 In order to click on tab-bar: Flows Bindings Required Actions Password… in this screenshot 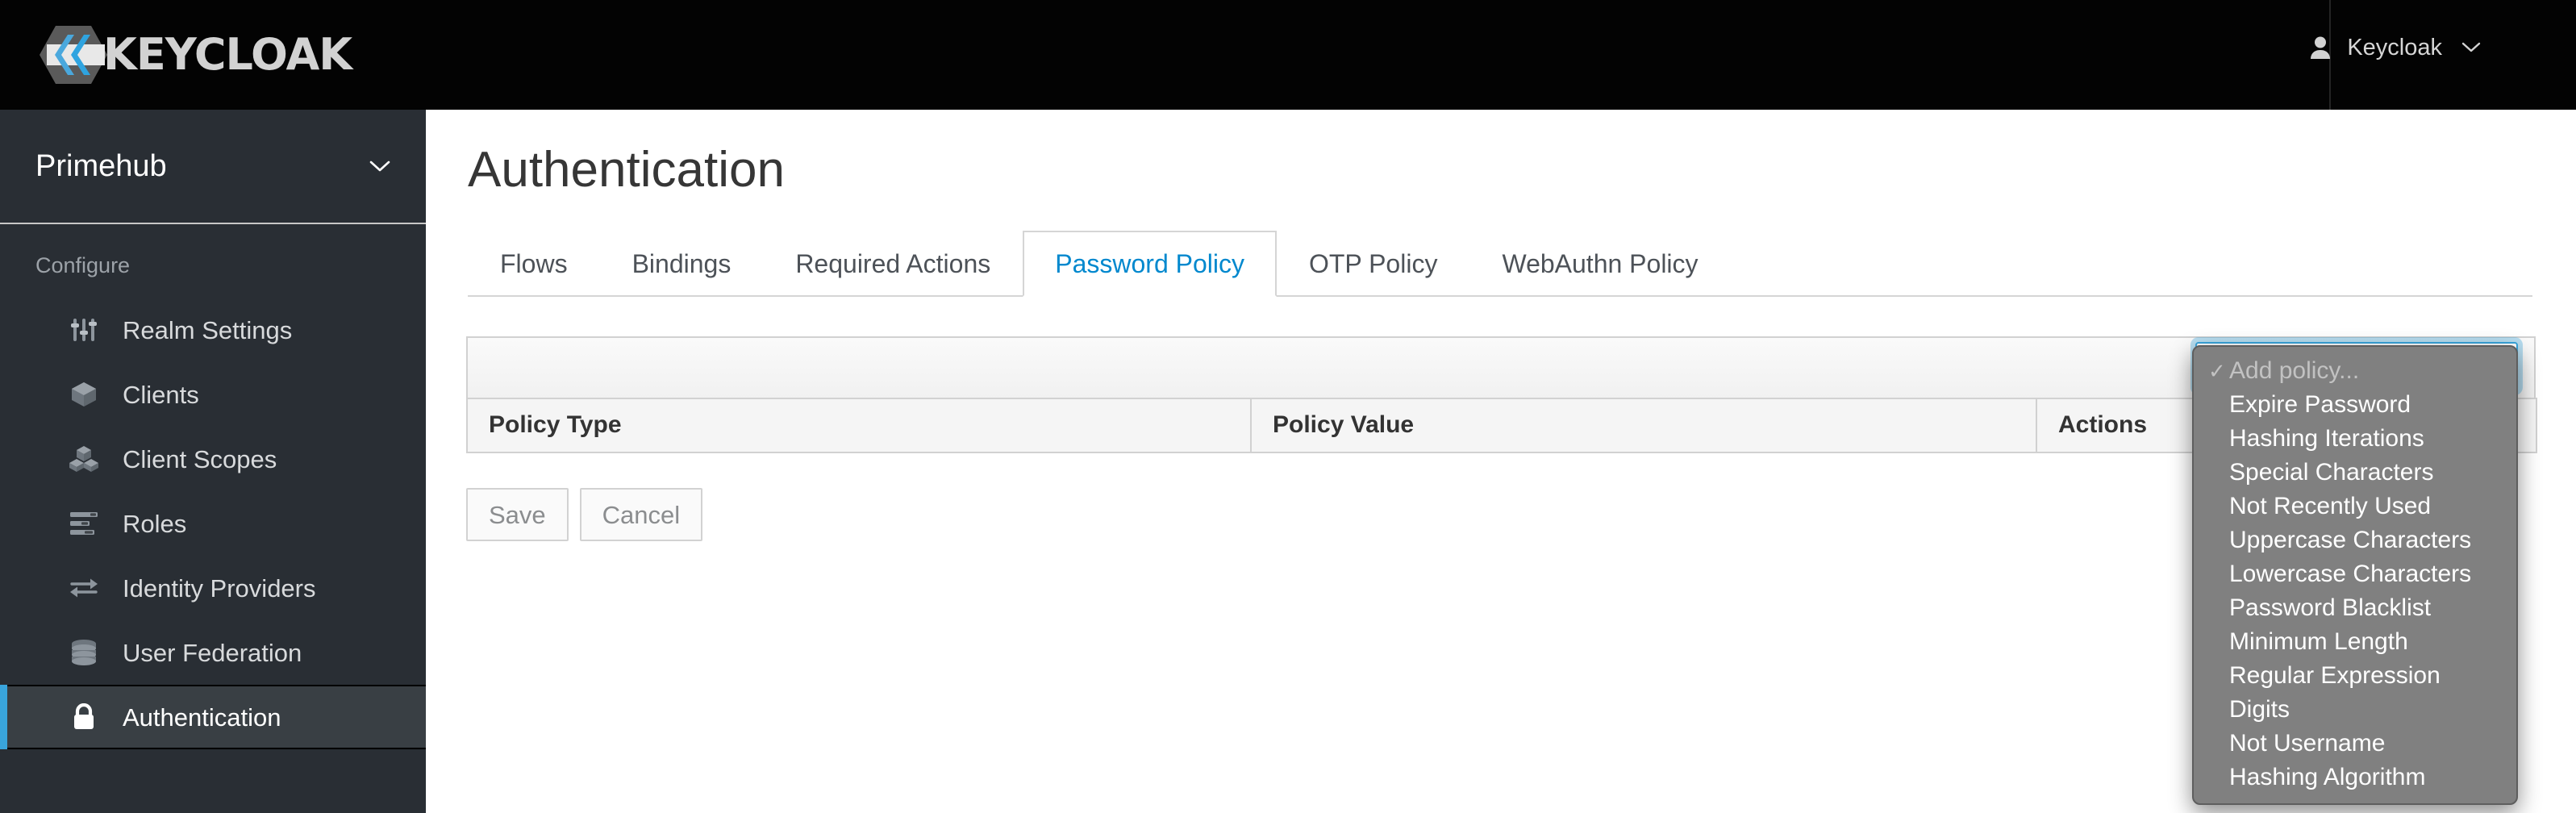, I will do `click(1500, 264)`.